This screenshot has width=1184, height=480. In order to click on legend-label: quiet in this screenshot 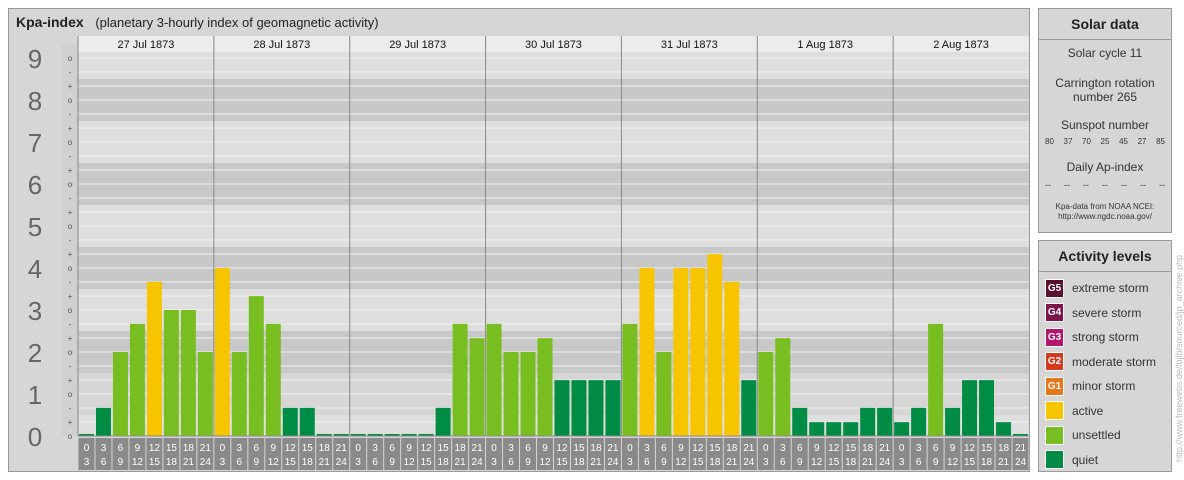, I will do `click(1085, 459)`.